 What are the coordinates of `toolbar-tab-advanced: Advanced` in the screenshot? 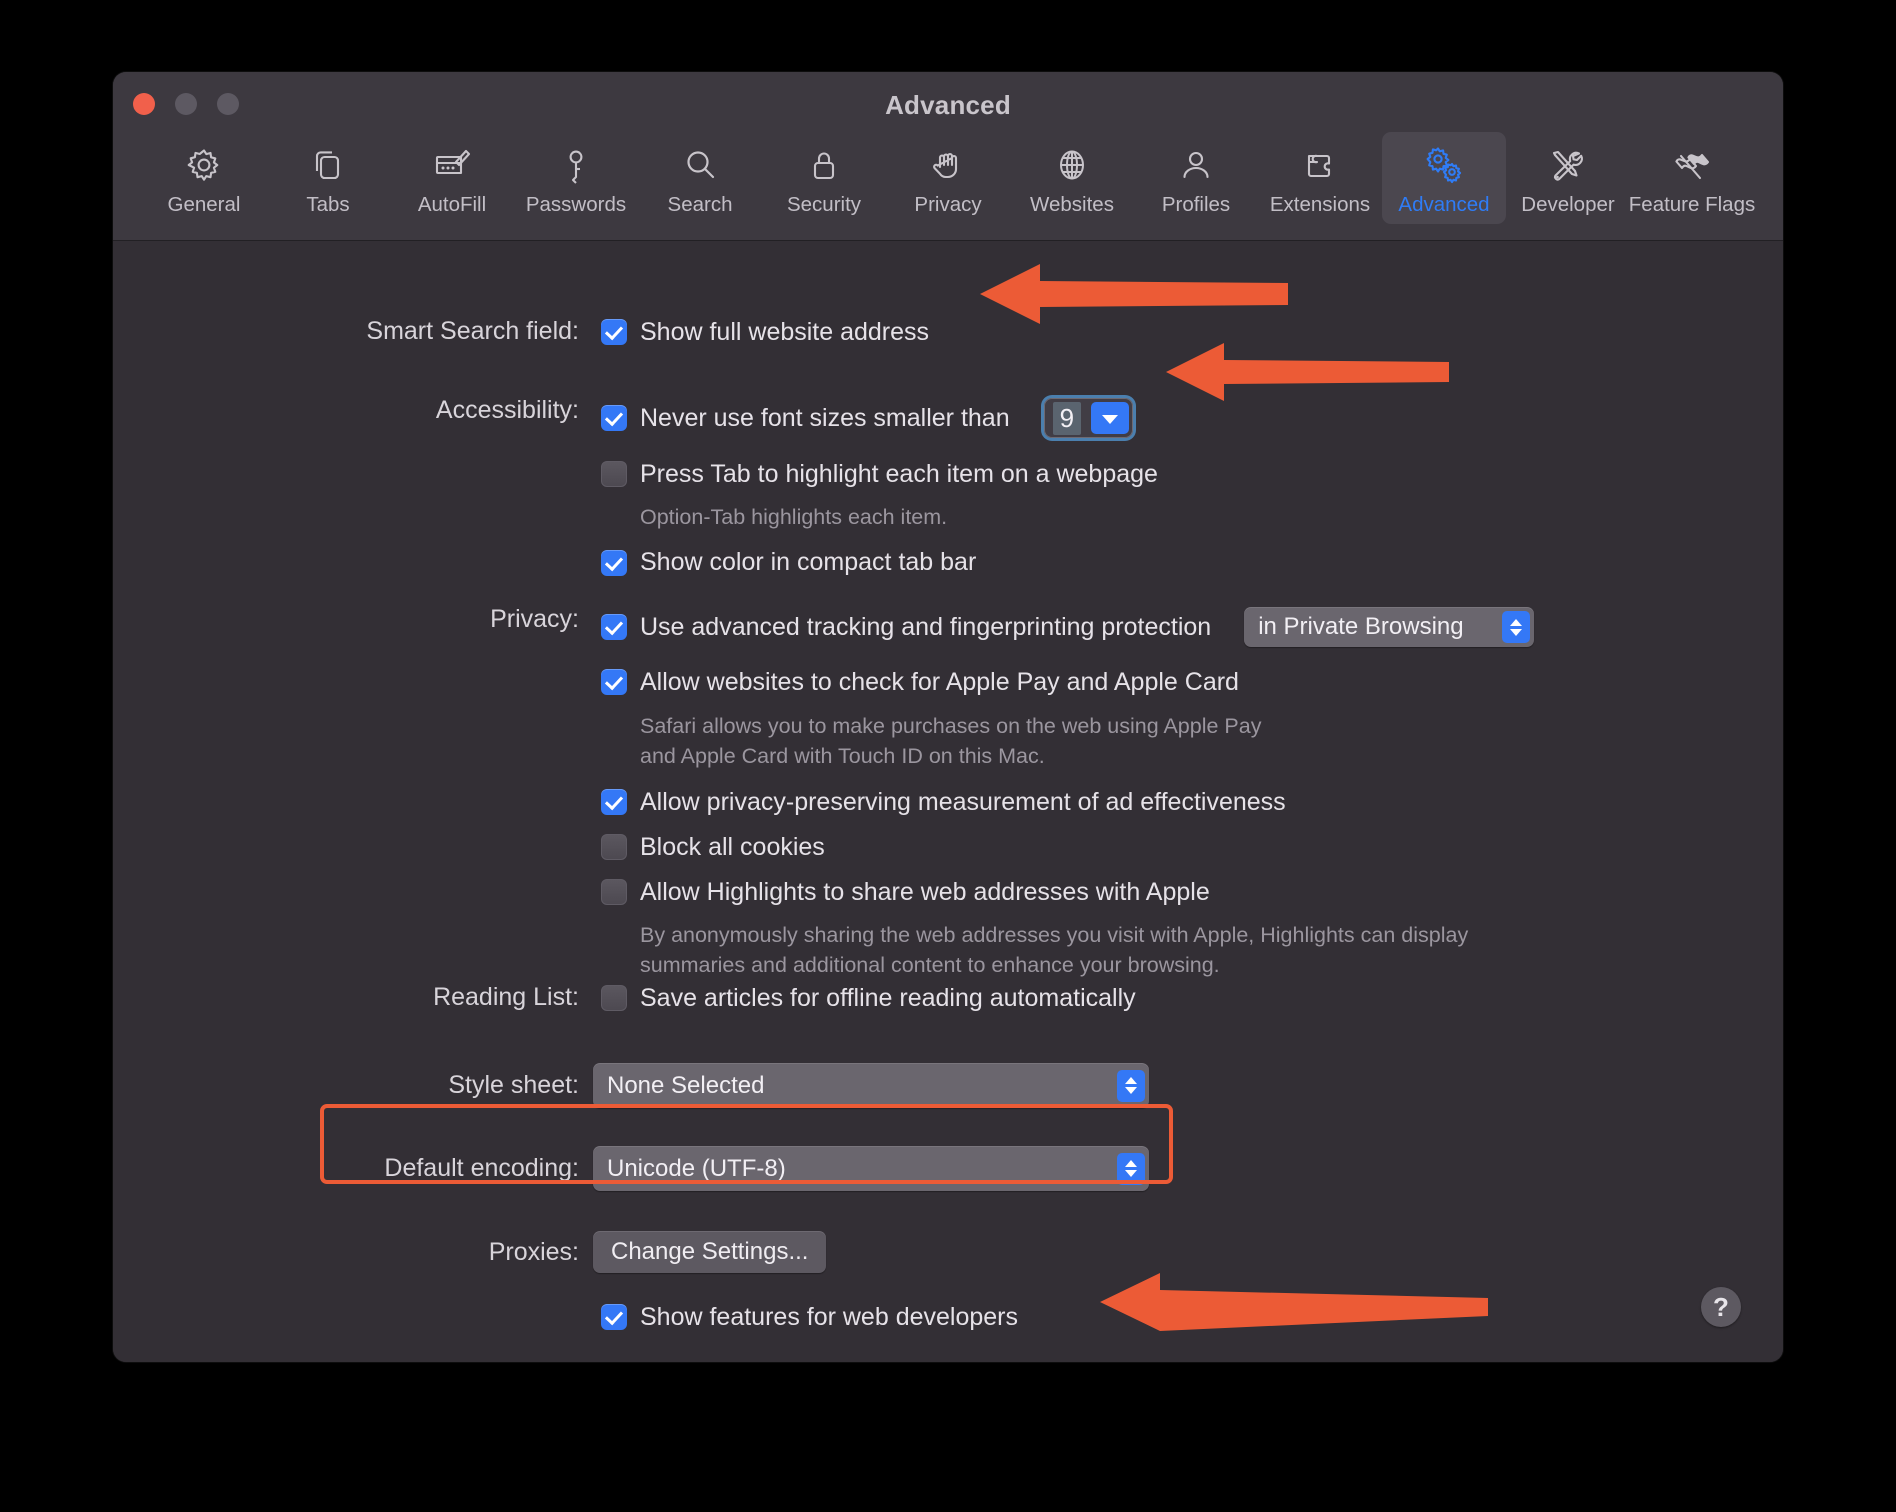 It's located at (1444, 178).